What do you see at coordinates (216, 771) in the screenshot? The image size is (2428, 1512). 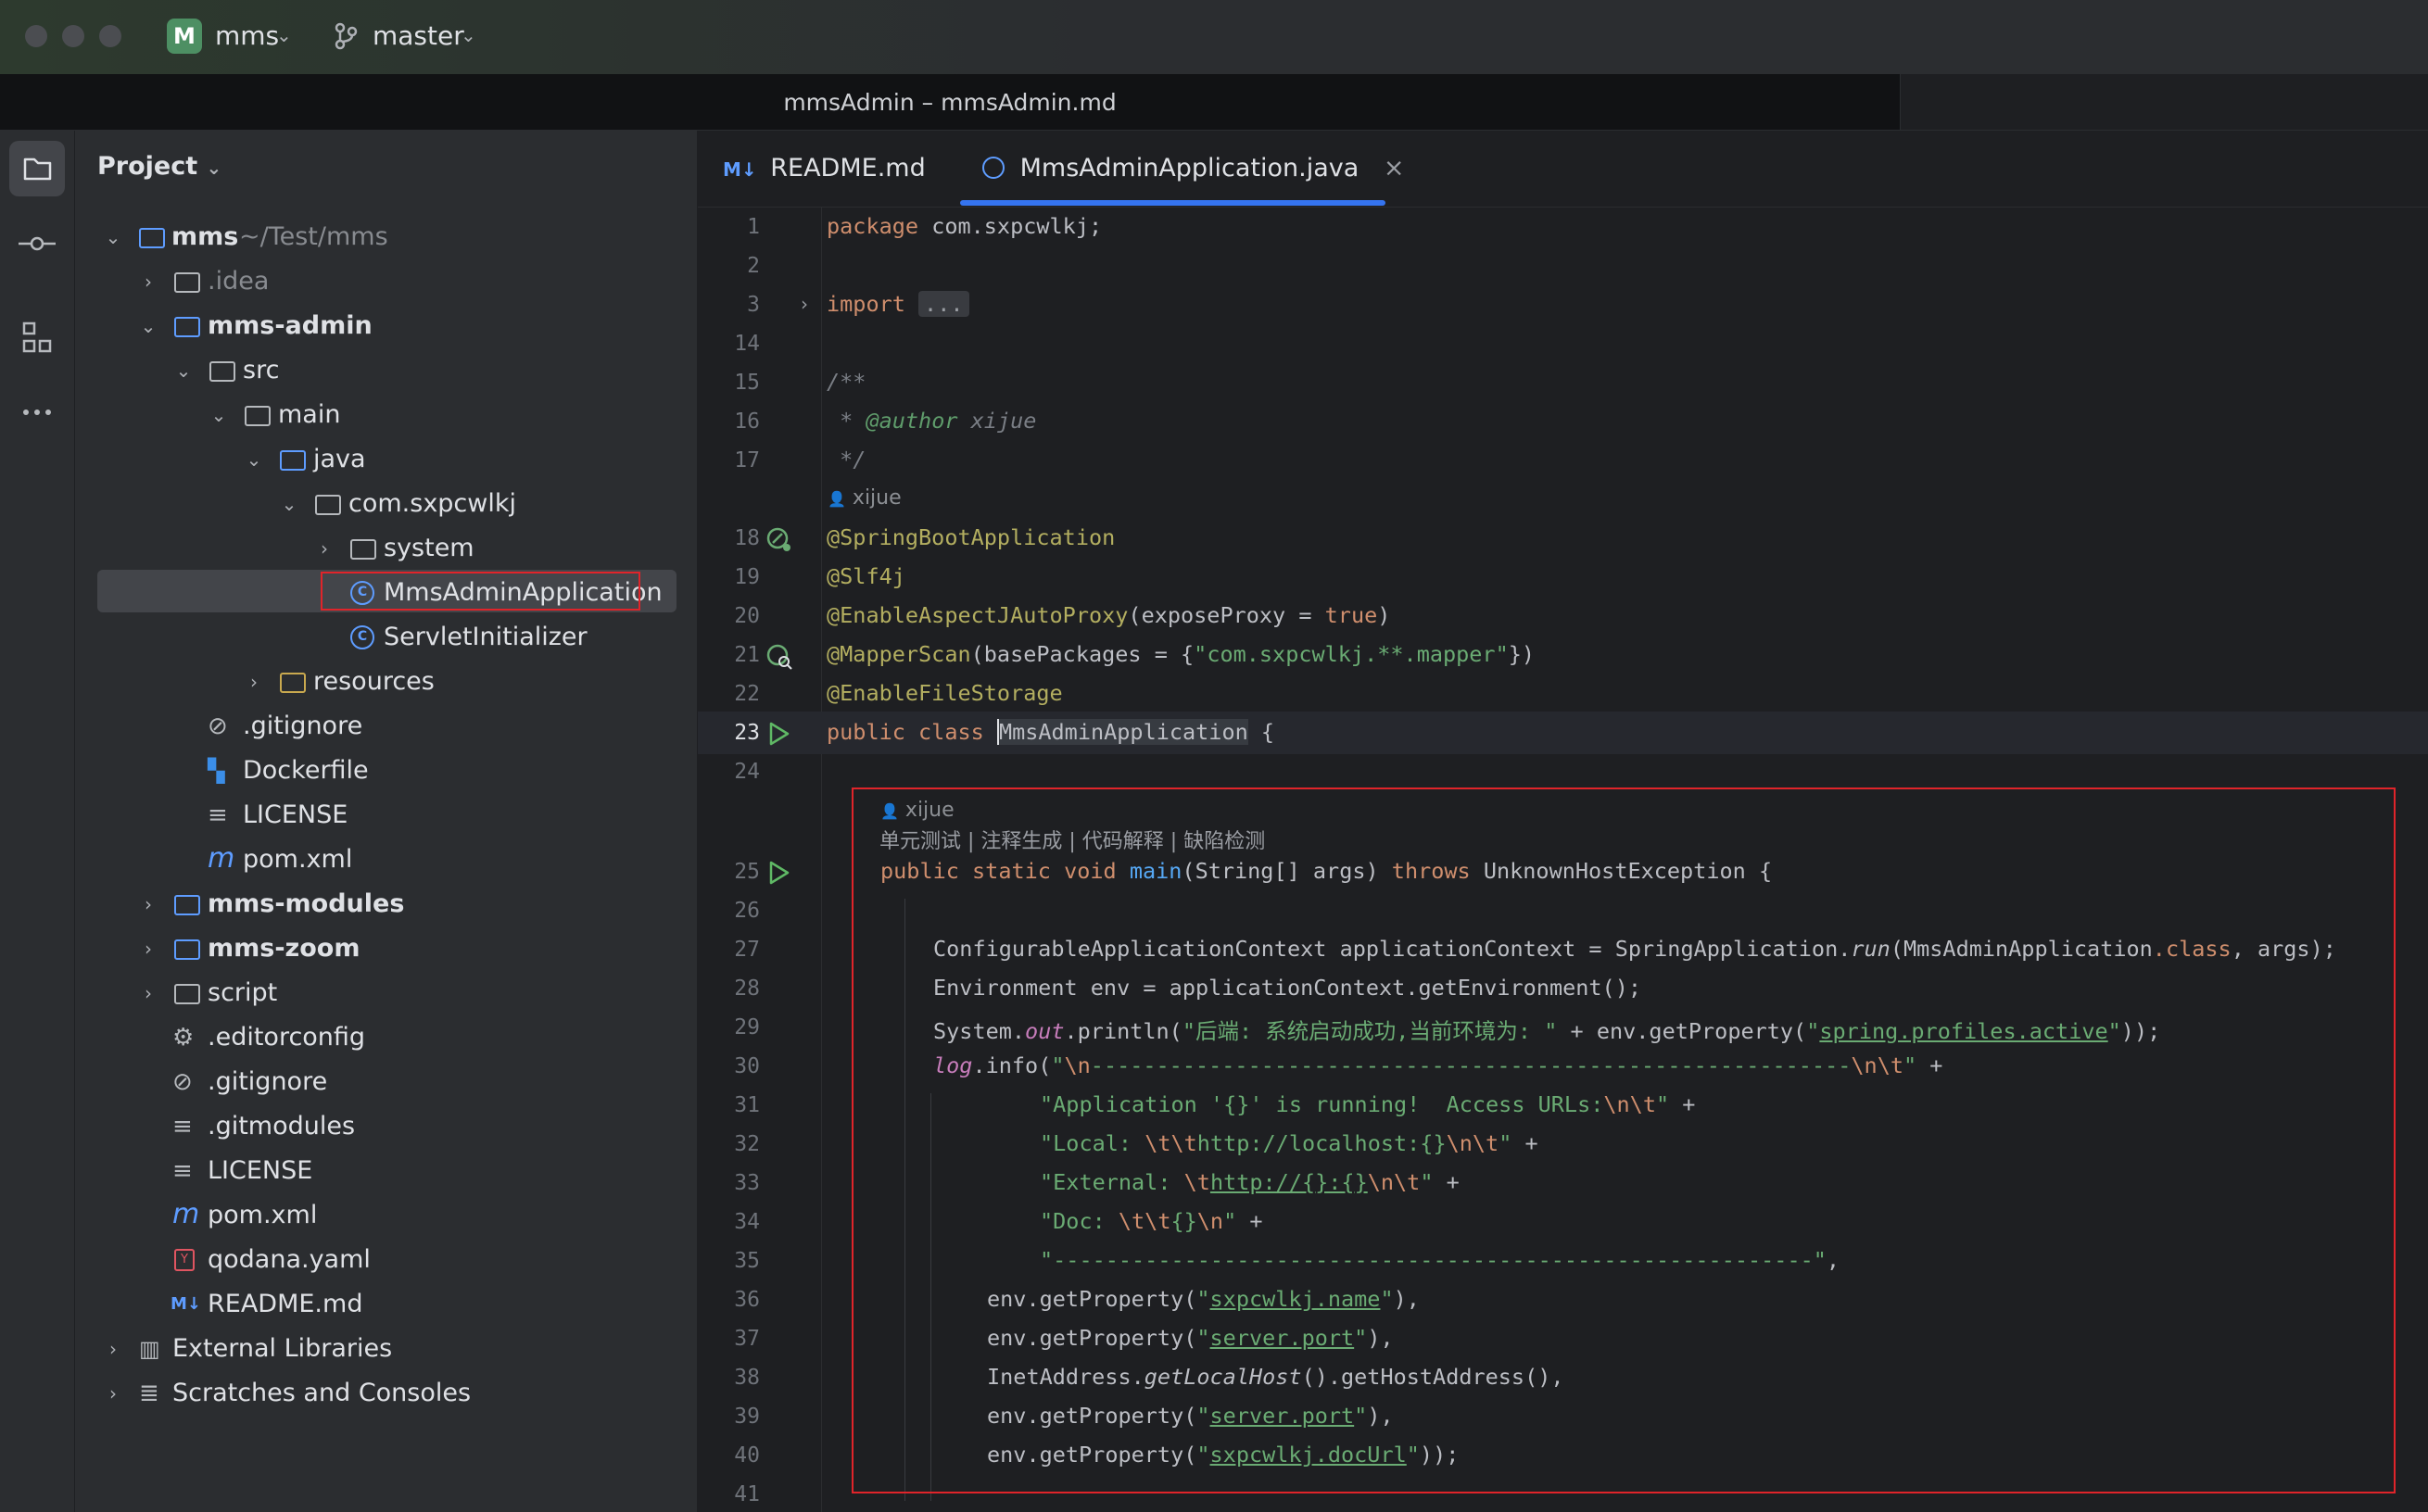 I see `docker-icon: ▚` at bounding box center [216, 771].